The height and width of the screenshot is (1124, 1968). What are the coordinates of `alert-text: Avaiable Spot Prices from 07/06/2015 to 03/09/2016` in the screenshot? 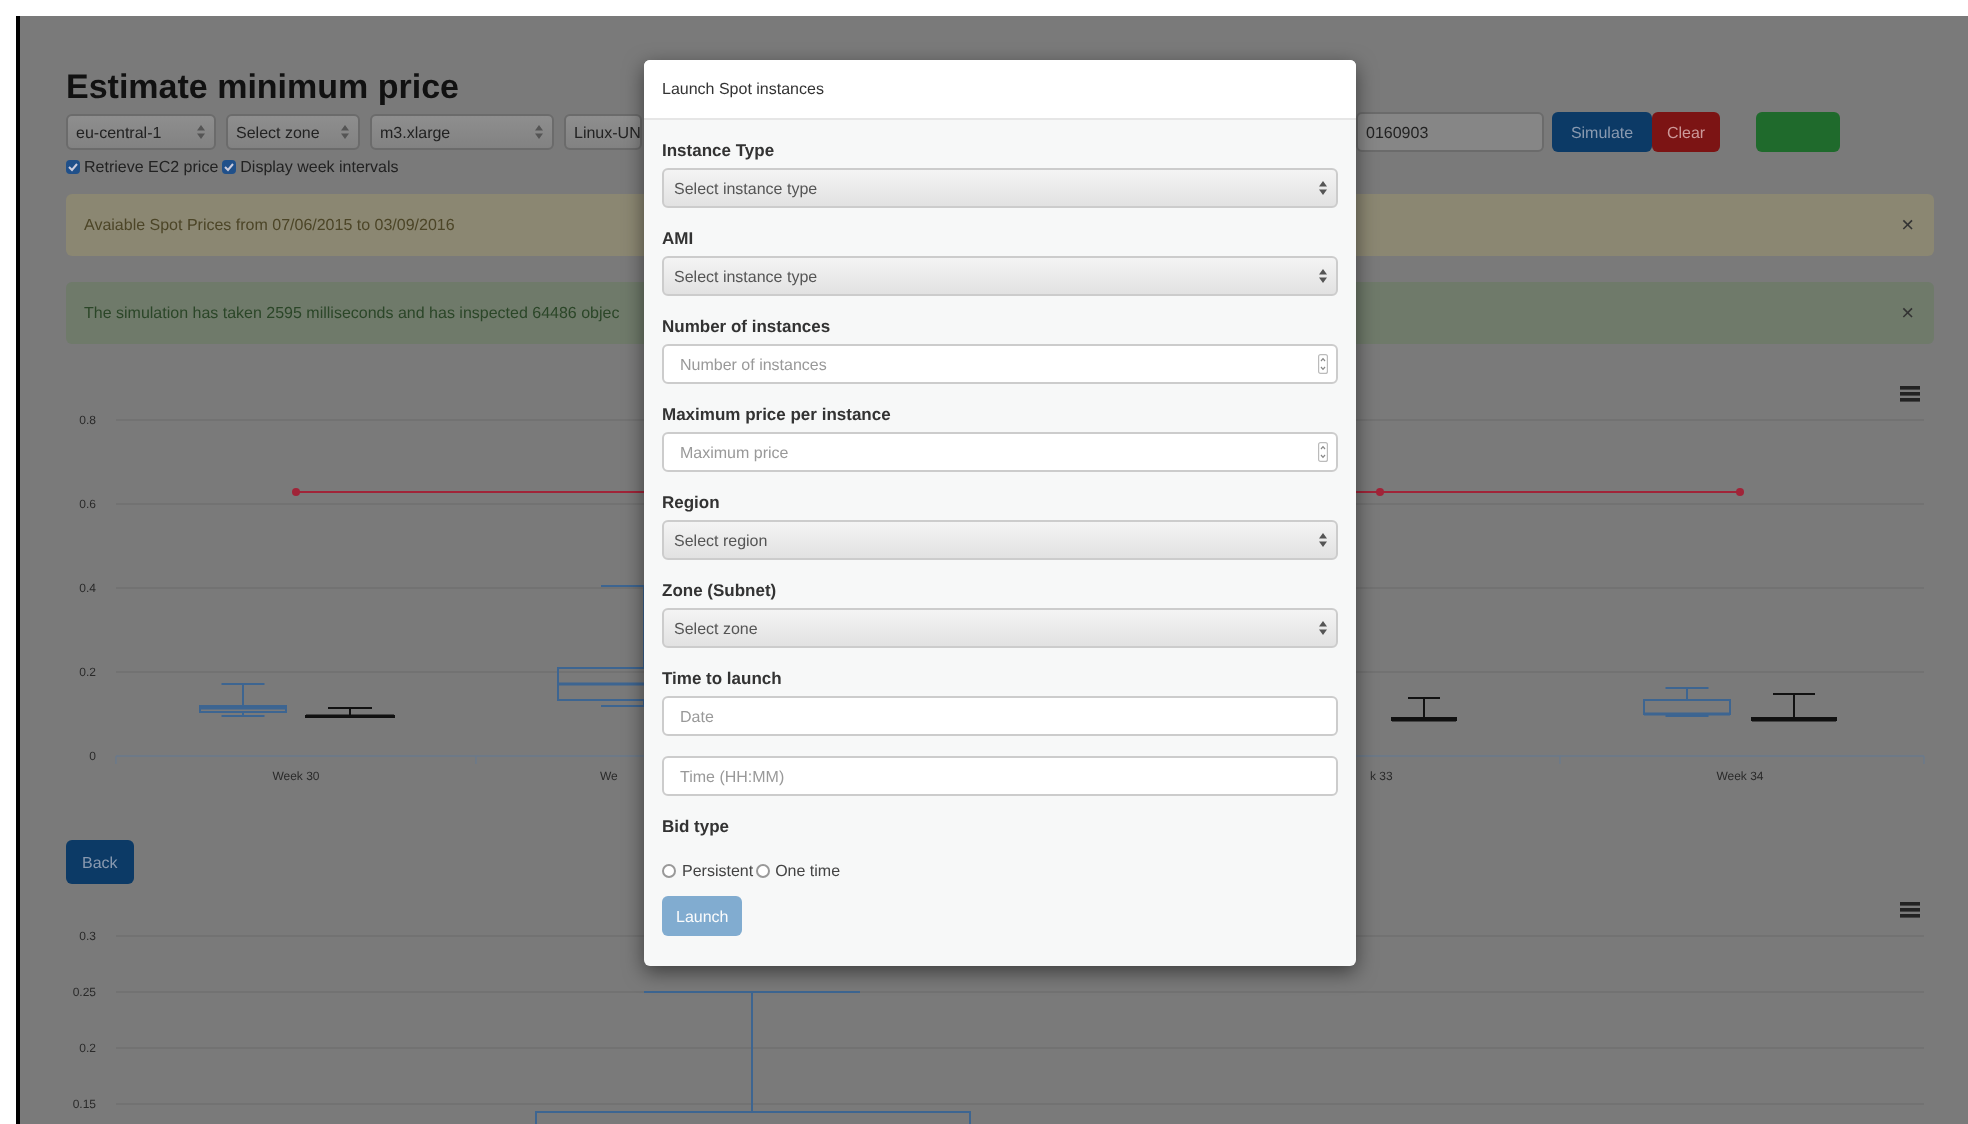 It's located at (269, 225).